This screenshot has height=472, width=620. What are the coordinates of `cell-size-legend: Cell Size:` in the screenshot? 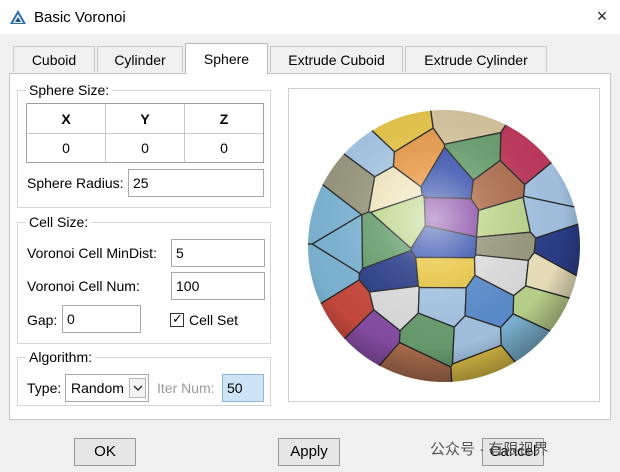 It's located at (59, 222).